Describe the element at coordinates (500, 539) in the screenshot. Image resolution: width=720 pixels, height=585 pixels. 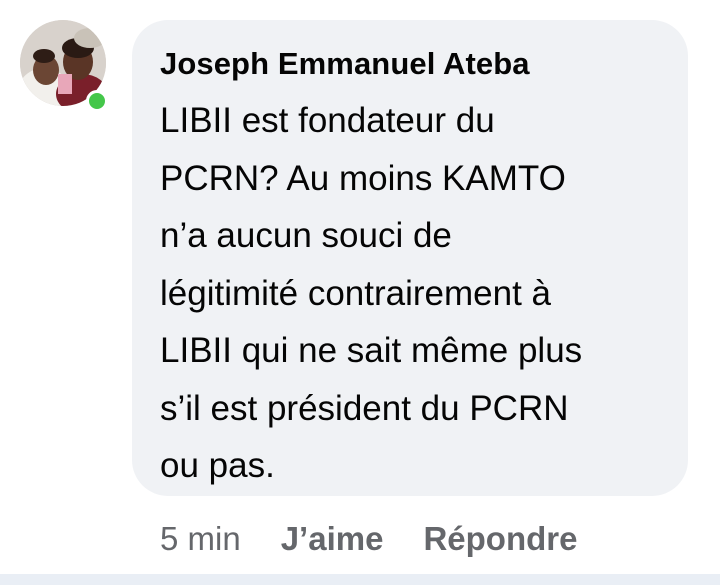
I see `reply-button: Répondre` at that location.